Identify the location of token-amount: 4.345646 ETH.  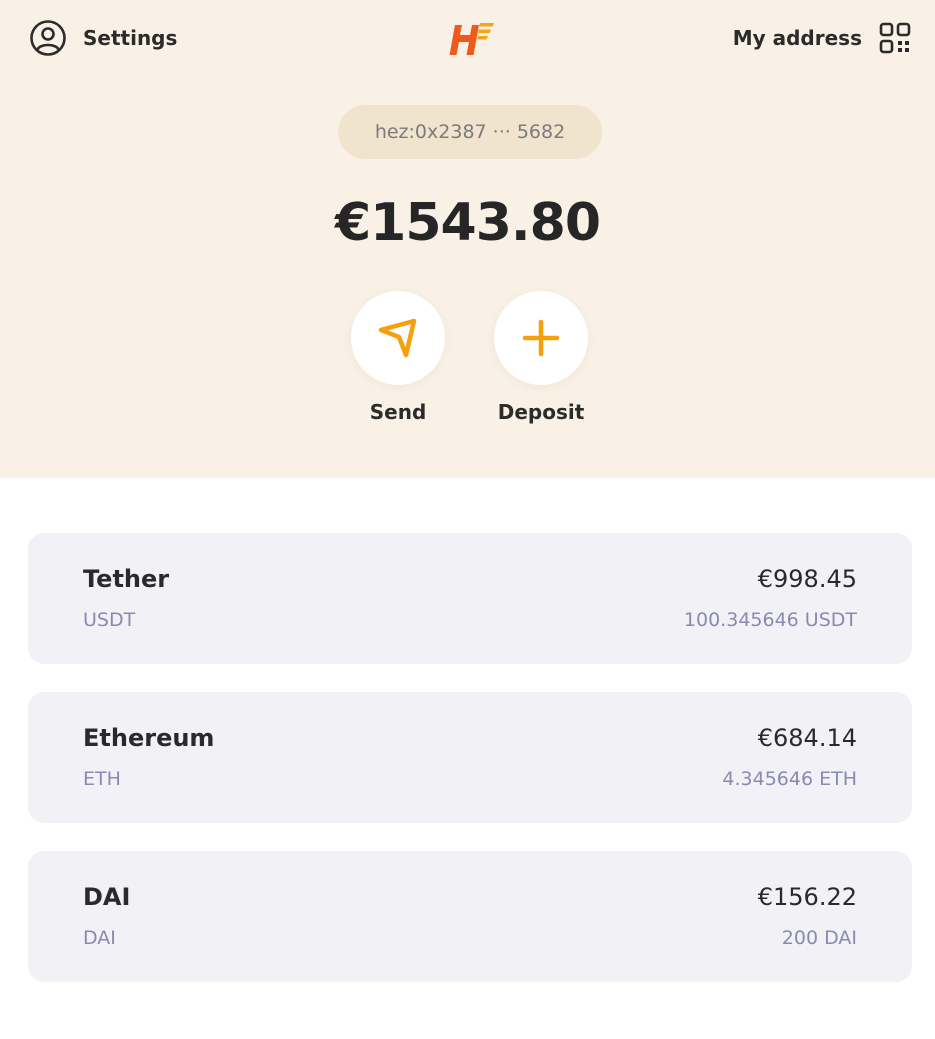
(789, 779).